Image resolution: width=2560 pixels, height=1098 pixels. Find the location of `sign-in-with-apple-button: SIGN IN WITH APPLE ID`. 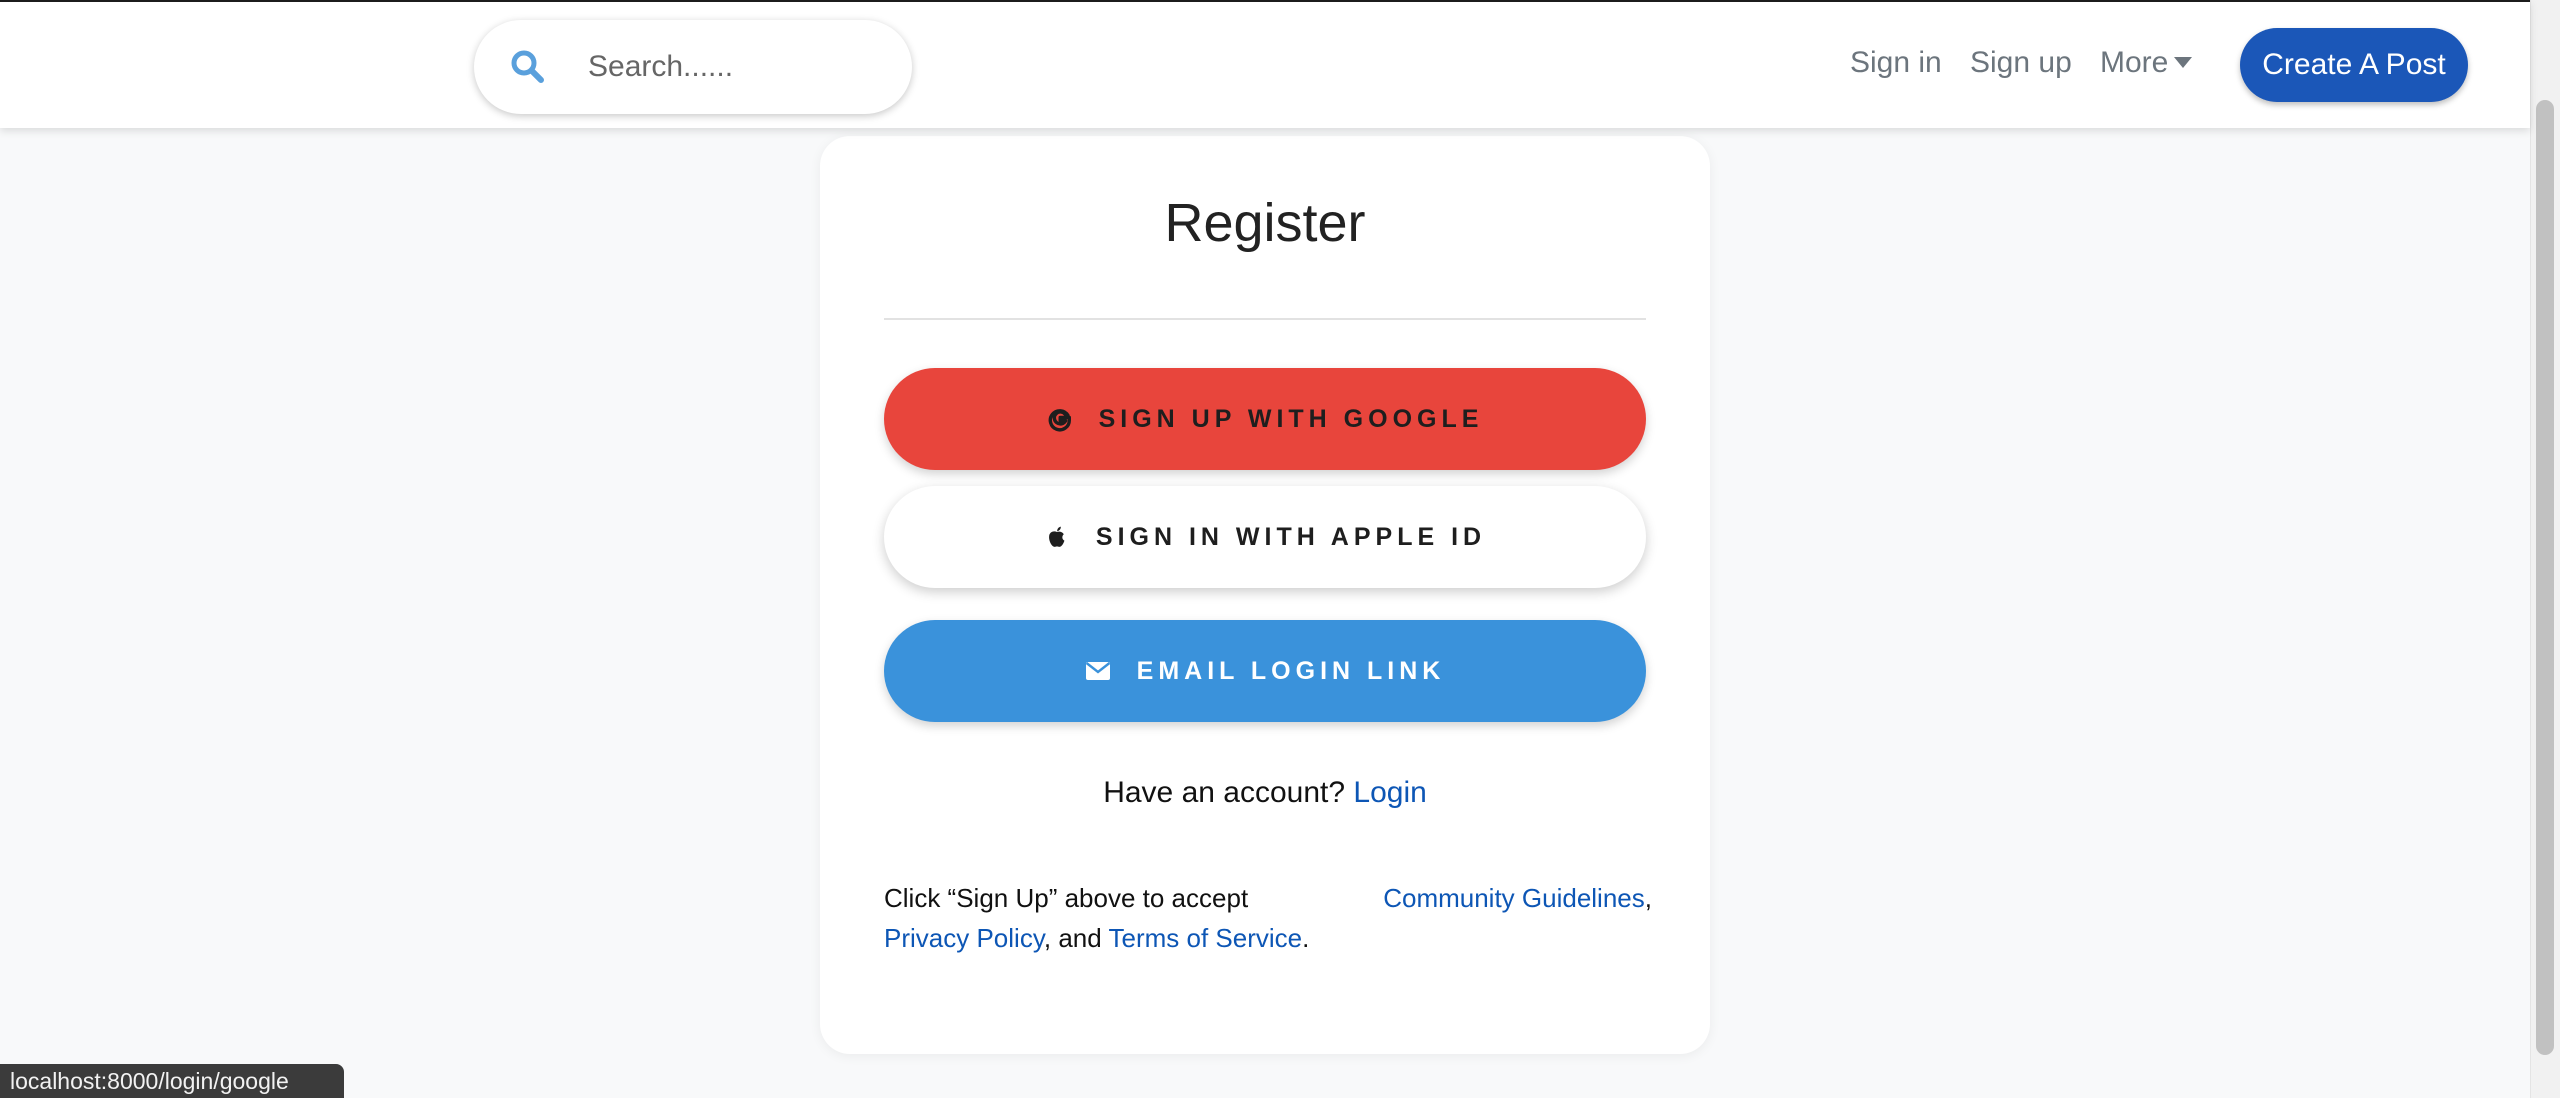

sign-in-with-apple-button: SIGN IN WITH APPLE ID is located at coordinates (1265, 537).